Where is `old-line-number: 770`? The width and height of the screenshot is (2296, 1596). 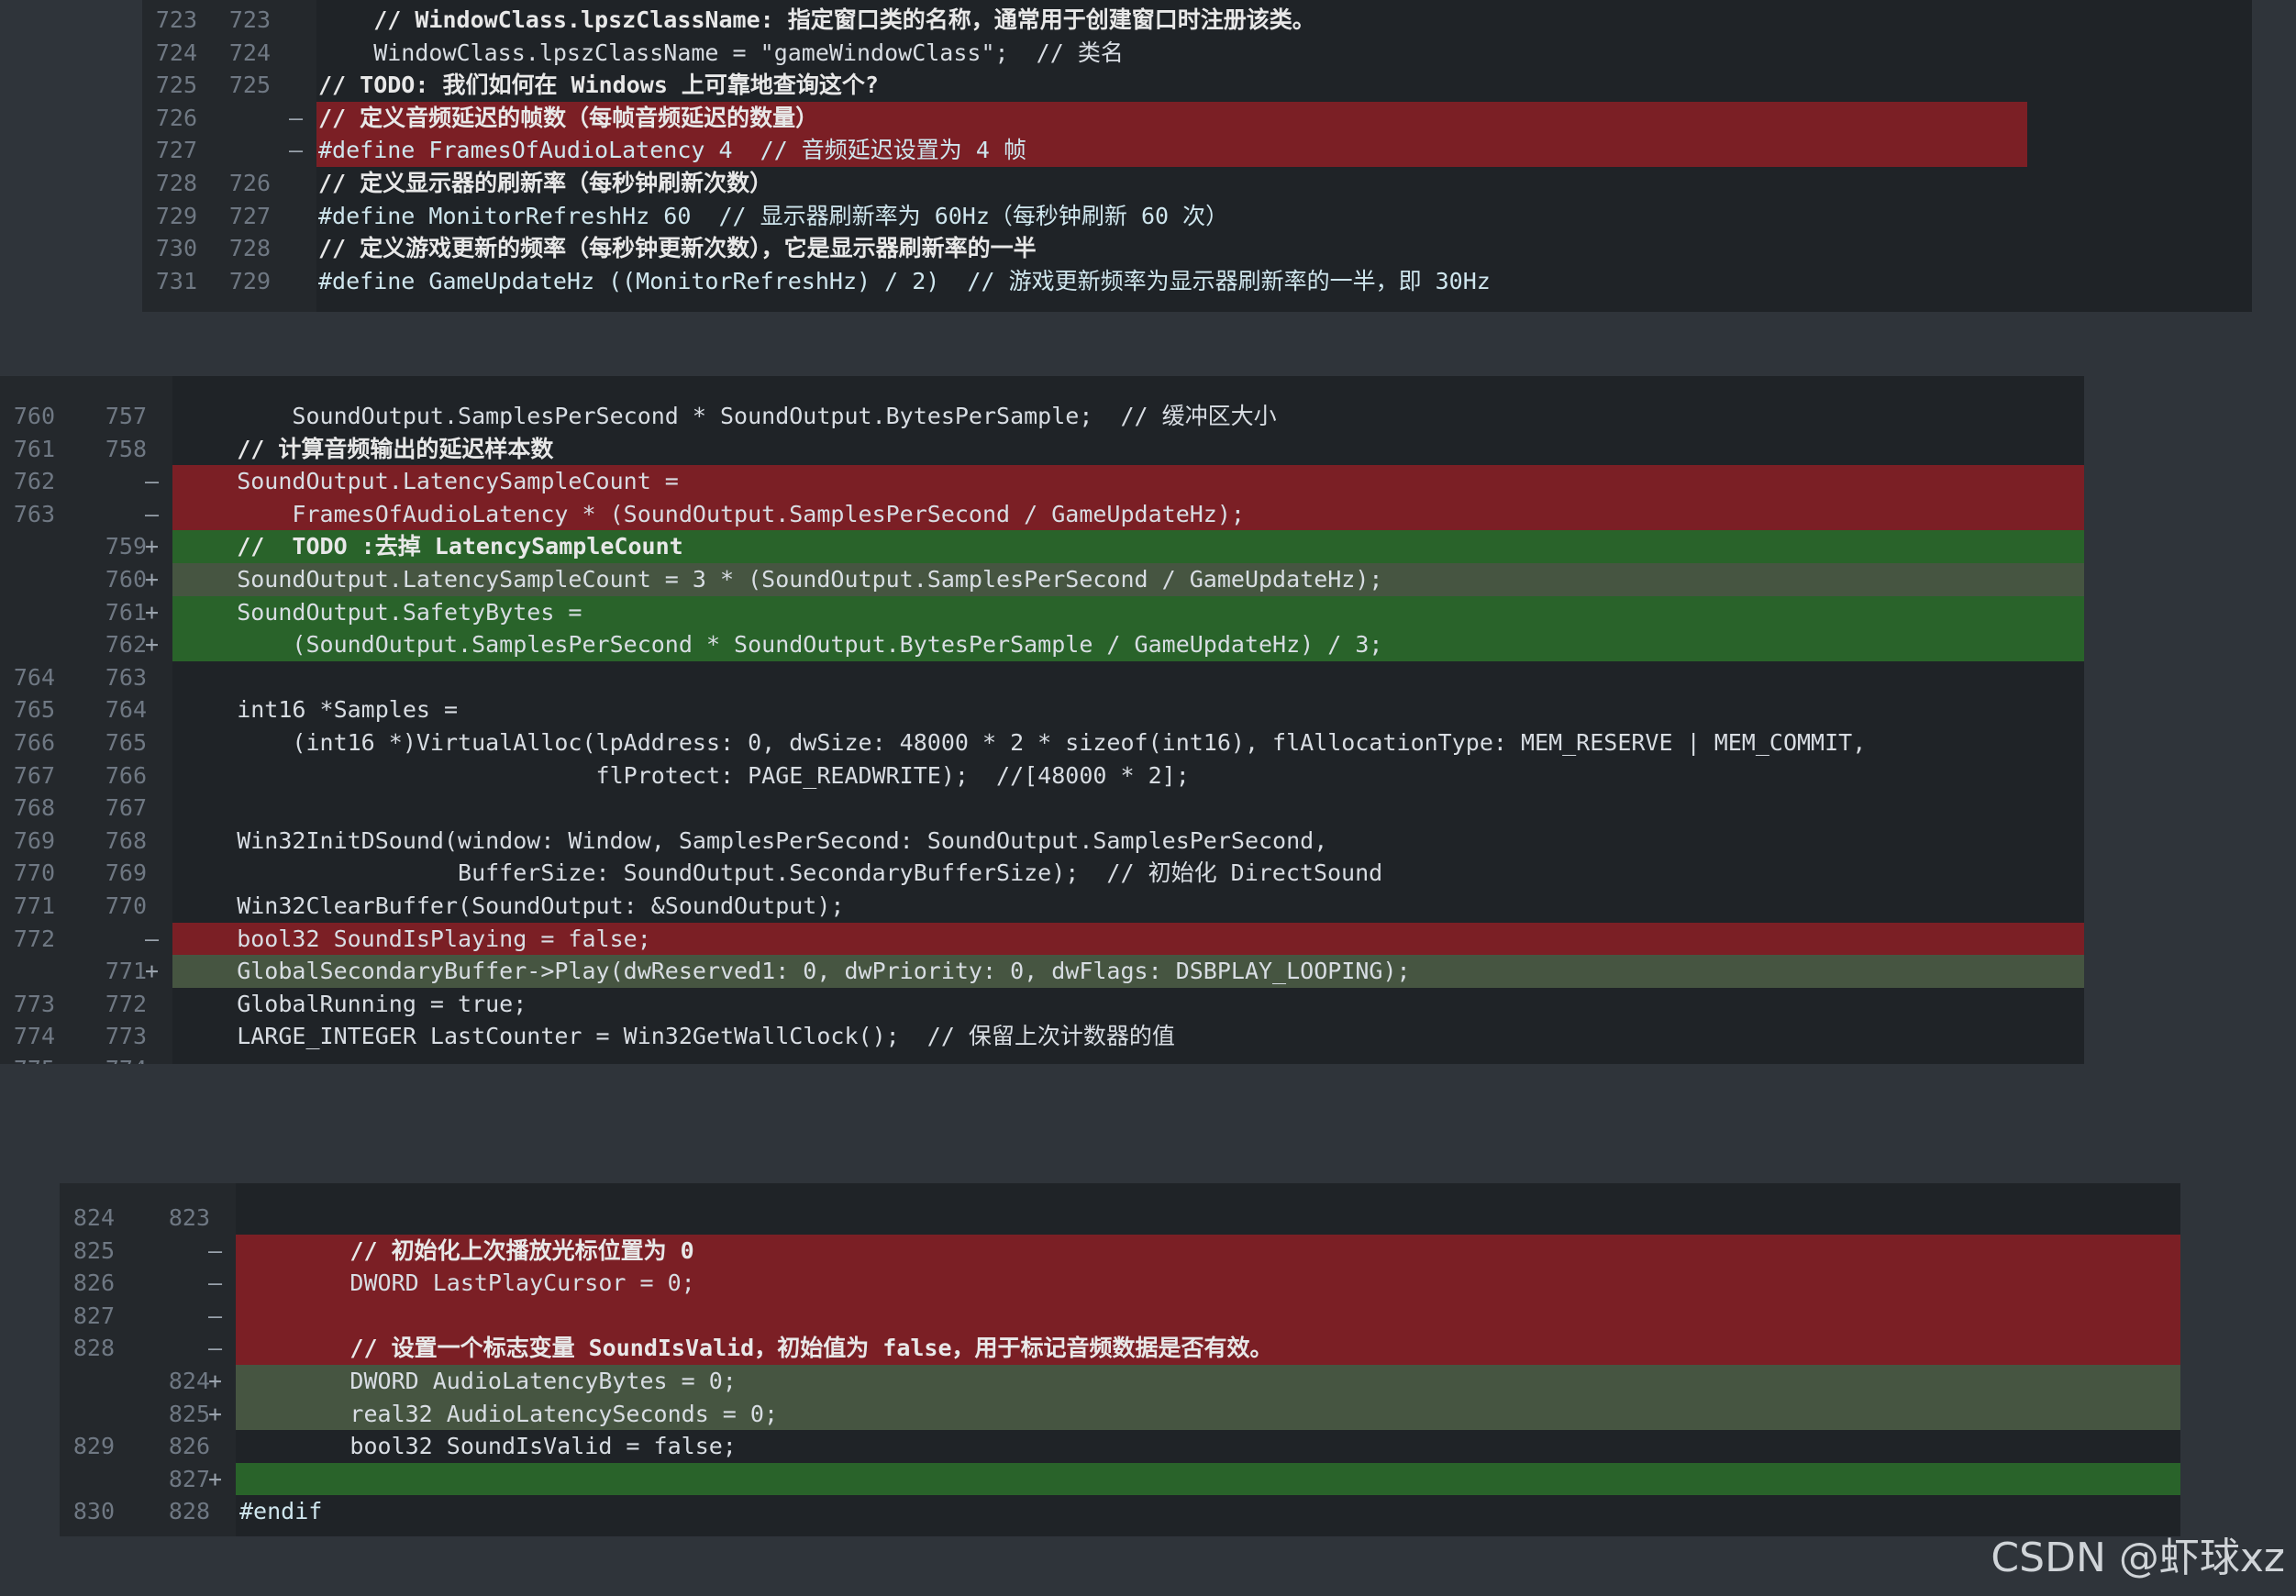
old-line-number: 770 is located at coordinates (34, 873).